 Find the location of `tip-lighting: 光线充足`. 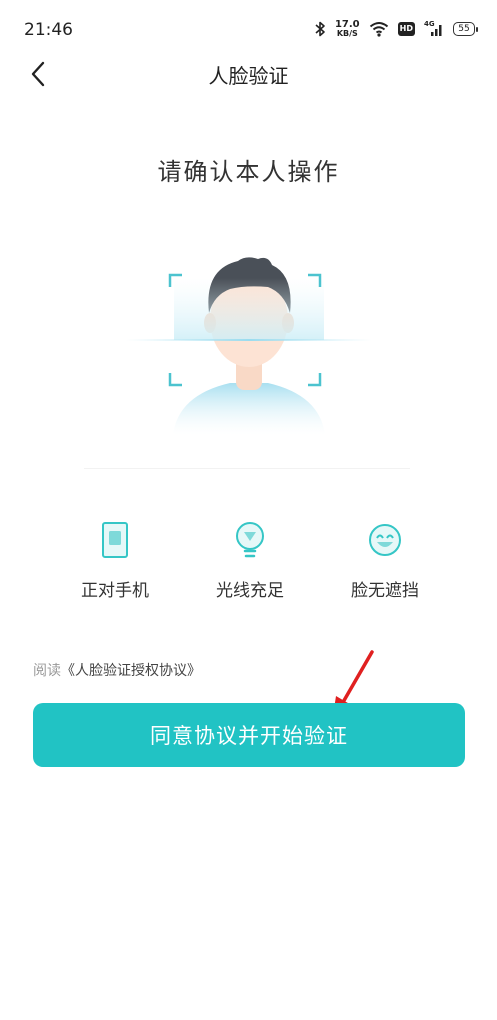

tip-lighting: 光线充足 is located at coordinates (250, 560).